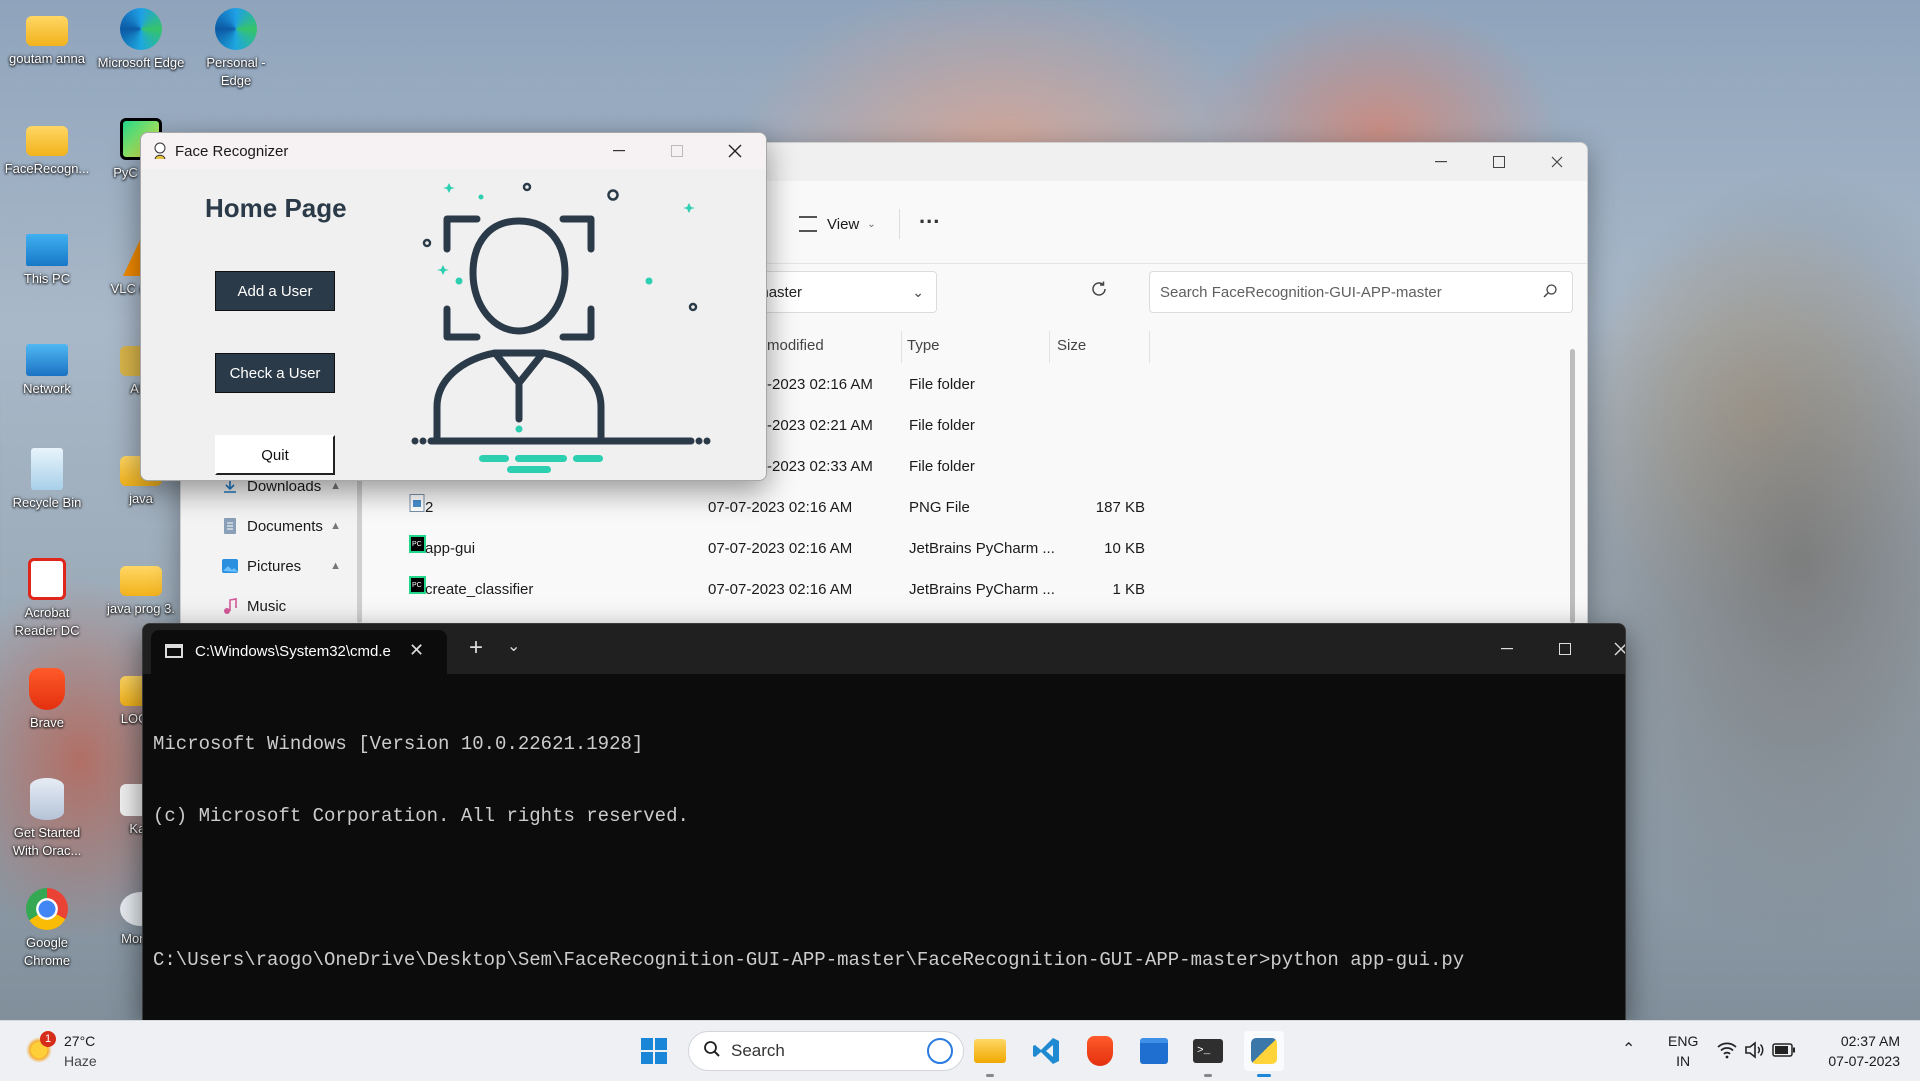 This screenshot has width=1920, height=1081. I want to click on taskbar-store, so click(1154, 1051).